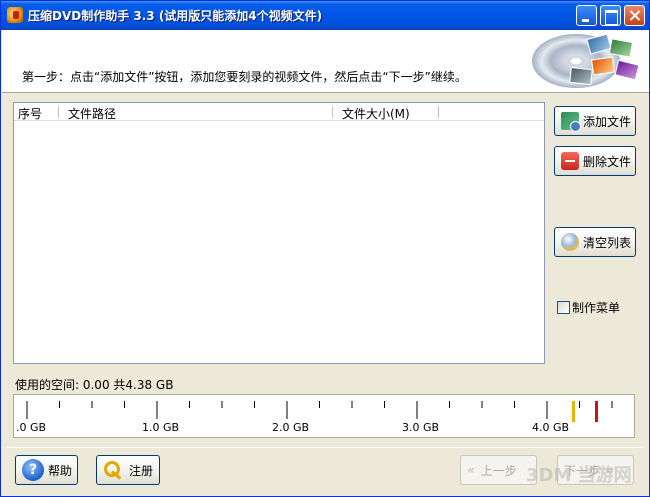 The image size is (650, 497). What do you see at coordinates (376, 113) in the screenshot?
I see `column-header-size: 文件大小(M)` at bounding box center [376, 113].